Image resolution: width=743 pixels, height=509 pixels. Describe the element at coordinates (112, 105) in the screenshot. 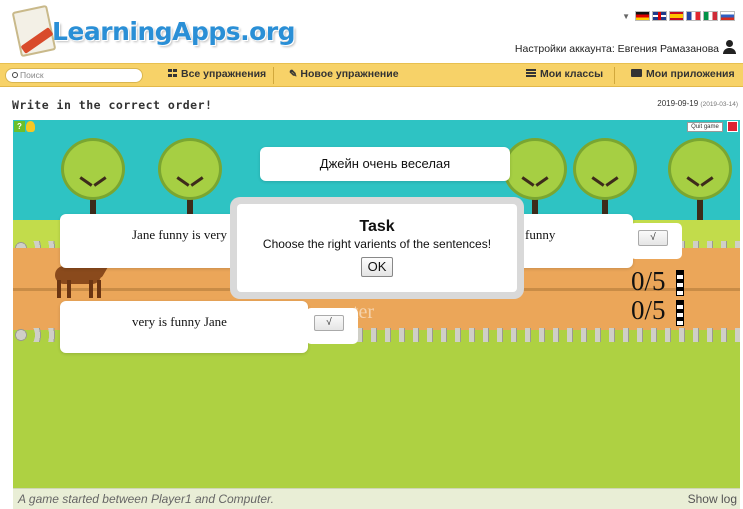

I see `app-title: Write in the correct order!` at that location.